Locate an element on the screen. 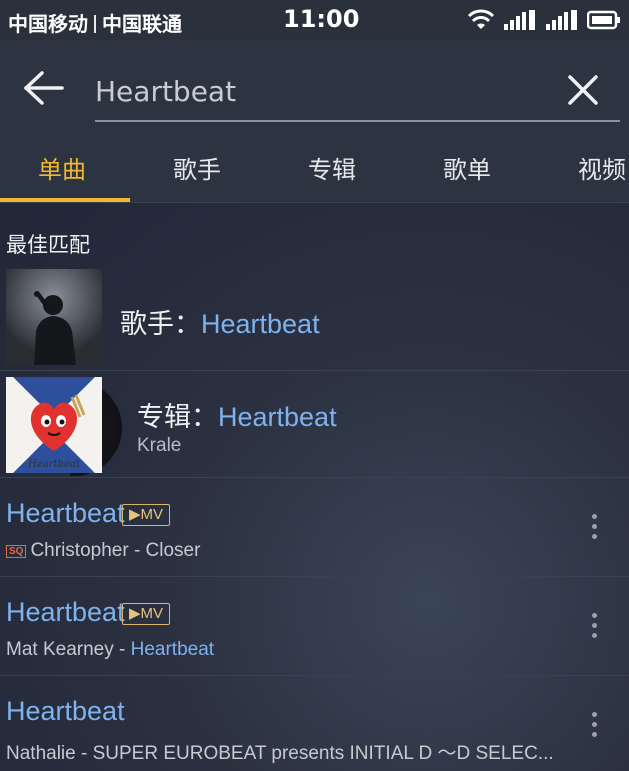  artist-prefix: 歌手： is located at coordinates (160, 324).